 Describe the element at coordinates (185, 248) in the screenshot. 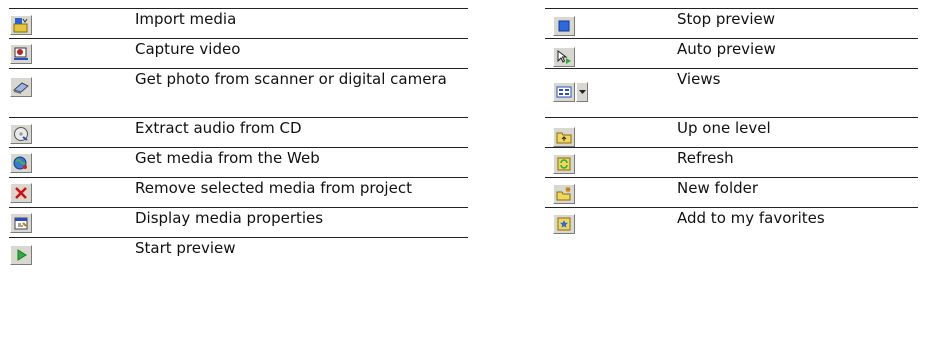

I see `row-label: Start preview` at that location.